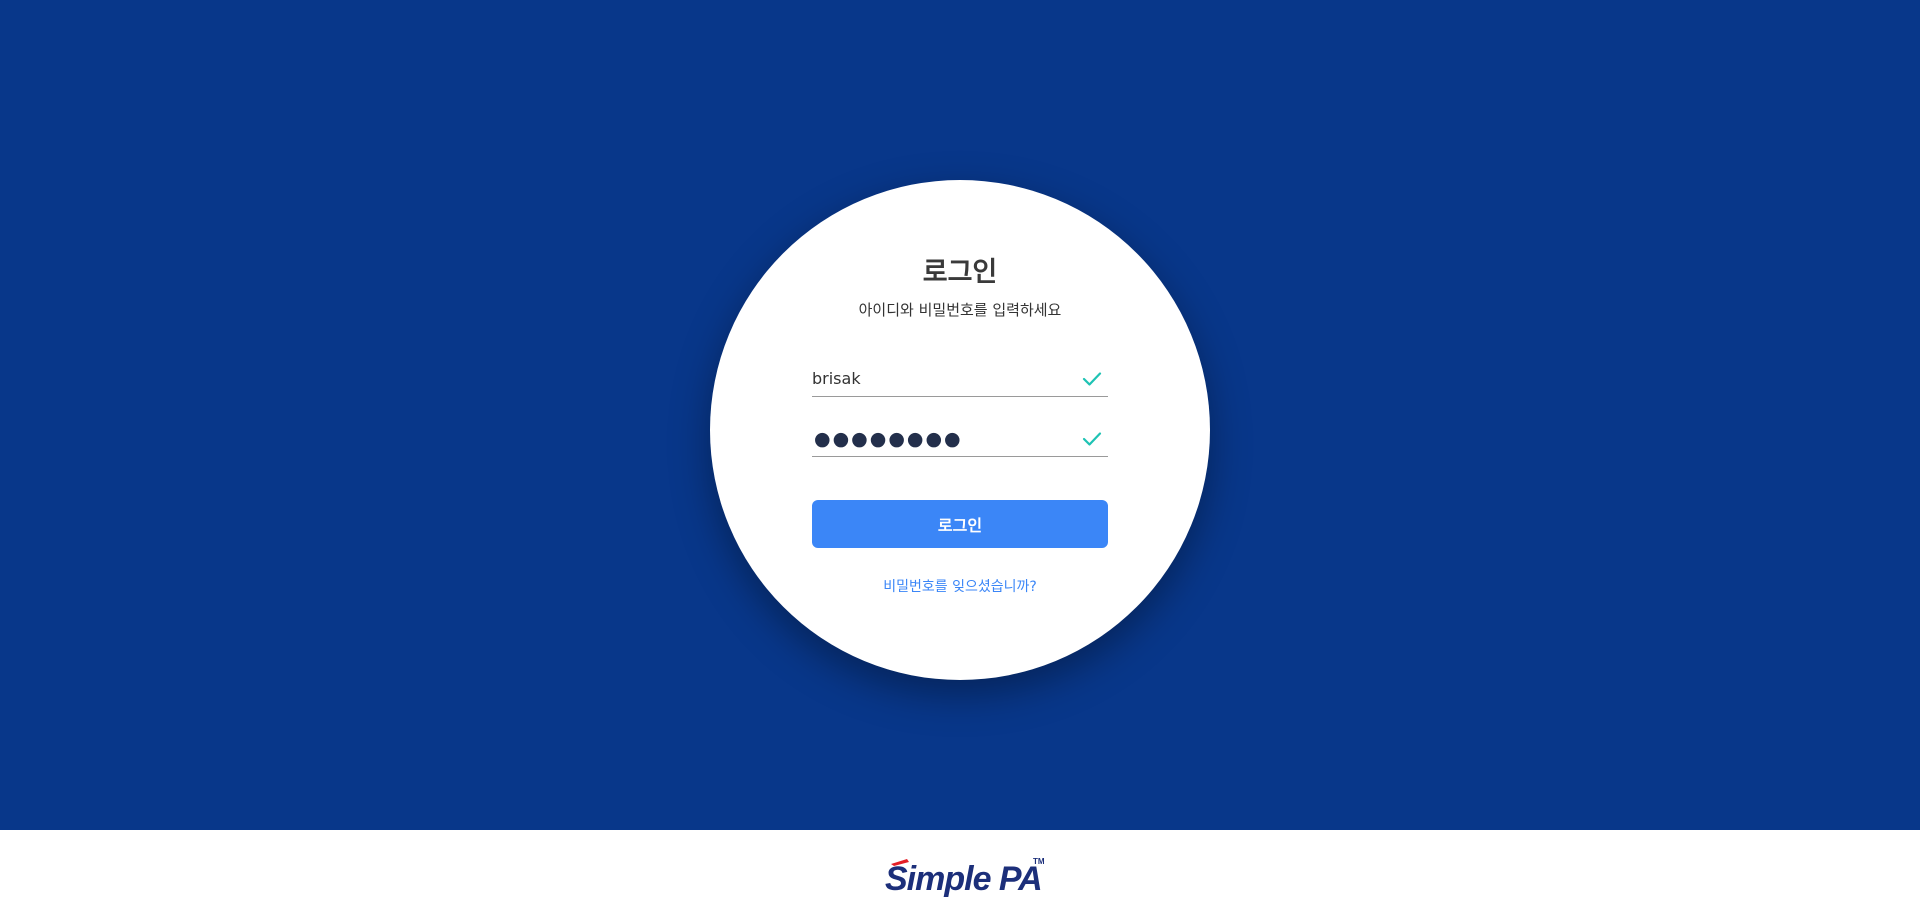  What do you see at coordinates (888, 439) in the screenshot?
I see `password-value: ●●●●●●●●` at bounding box center [888, 439].